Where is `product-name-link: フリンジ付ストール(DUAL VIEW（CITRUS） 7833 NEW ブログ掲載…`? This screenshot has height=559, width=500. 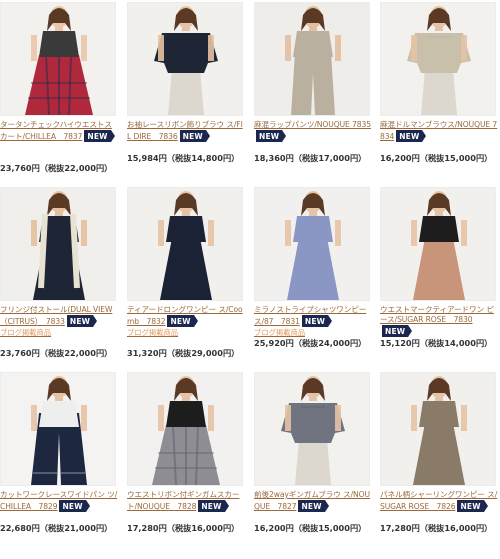 product-name-link: フリンジ付ストール(DUAL VIEW（CITRUS） 7833 NEW ブログ掲載… is located at coordinates (59, 321).